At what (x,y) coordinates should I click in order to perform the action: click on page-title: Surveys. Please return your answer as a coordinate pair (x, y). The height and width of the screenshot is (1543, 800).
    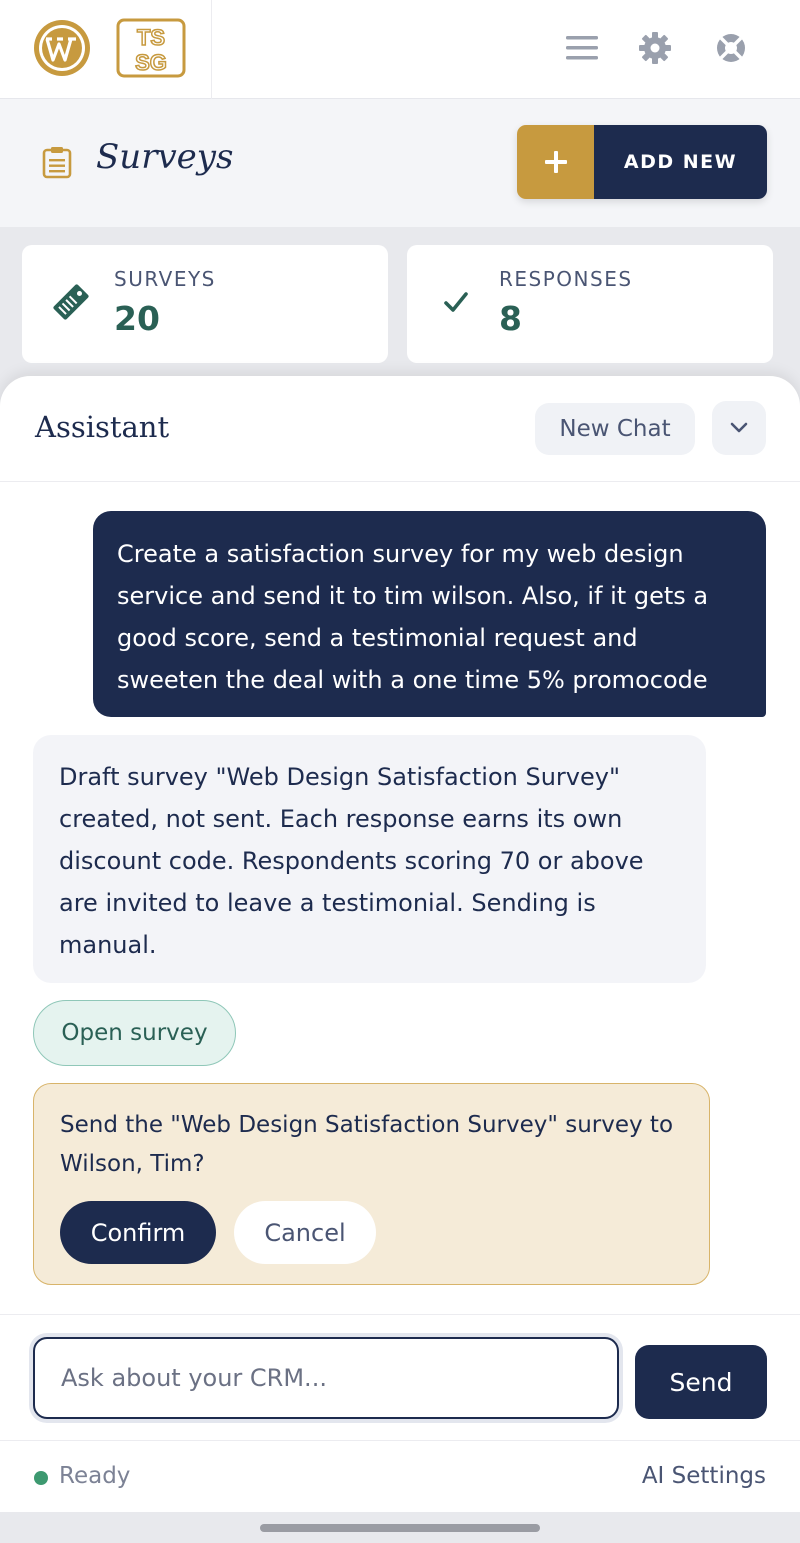
    Looking at the image, I should click on (165, 157).